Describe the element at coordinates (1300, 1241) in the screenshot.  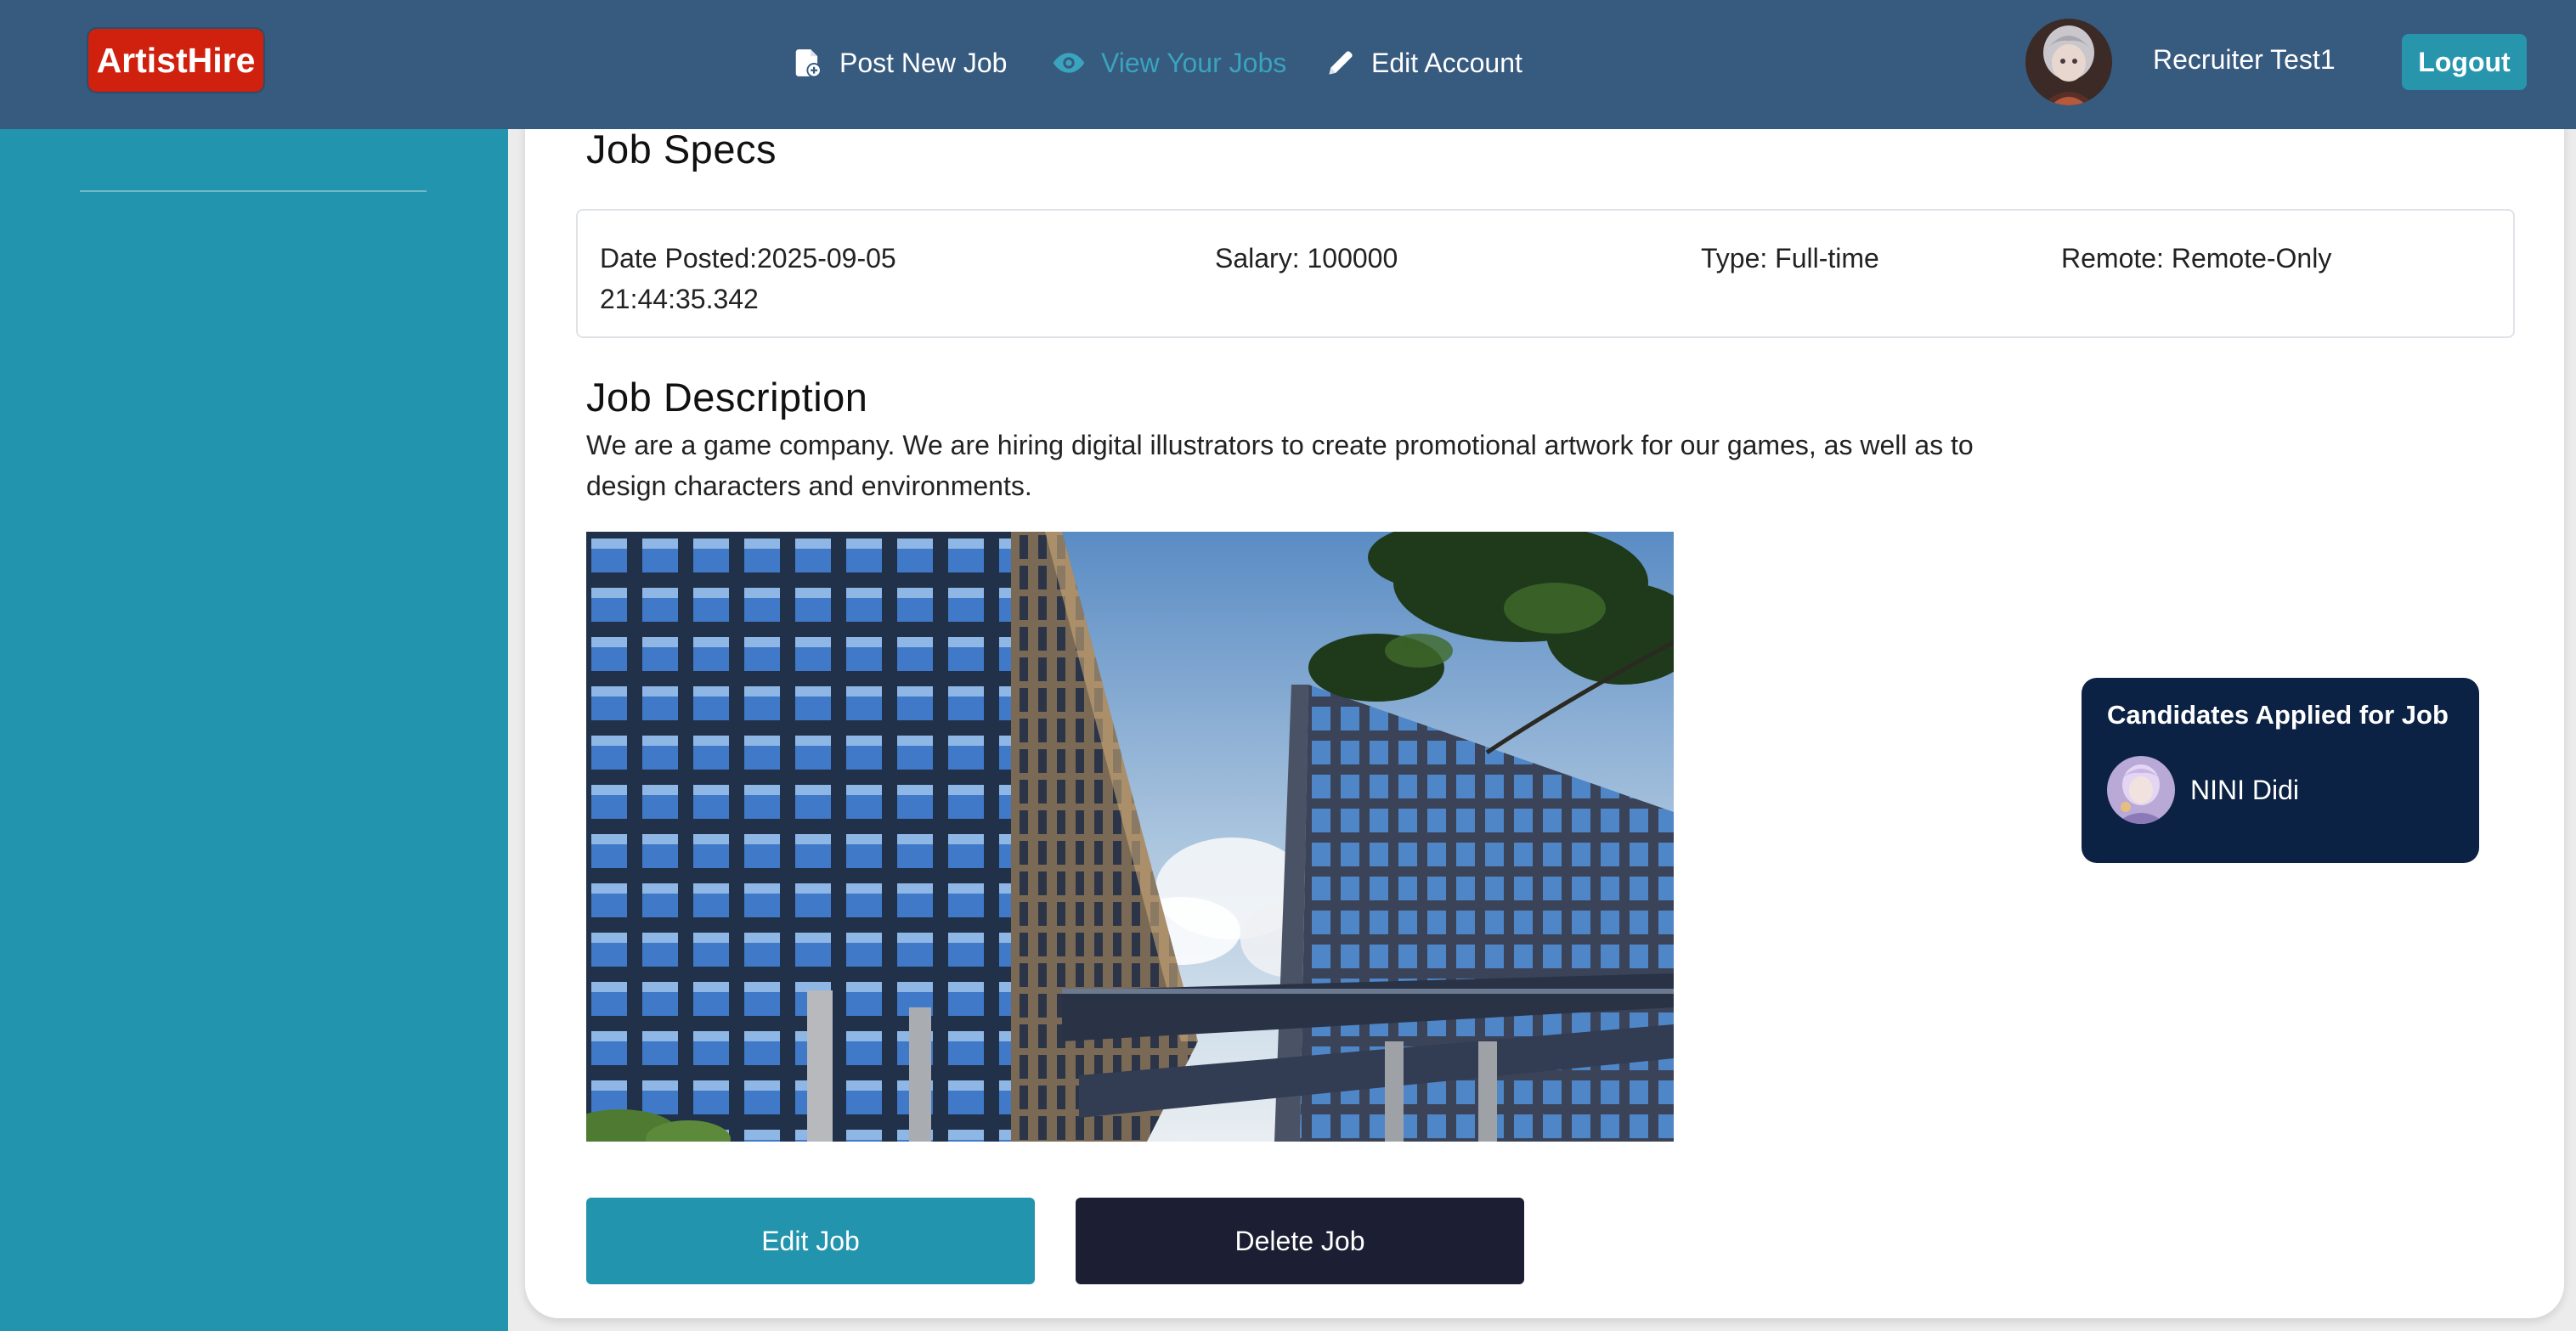
I see `delete-job-button: Delete Job` at that location.